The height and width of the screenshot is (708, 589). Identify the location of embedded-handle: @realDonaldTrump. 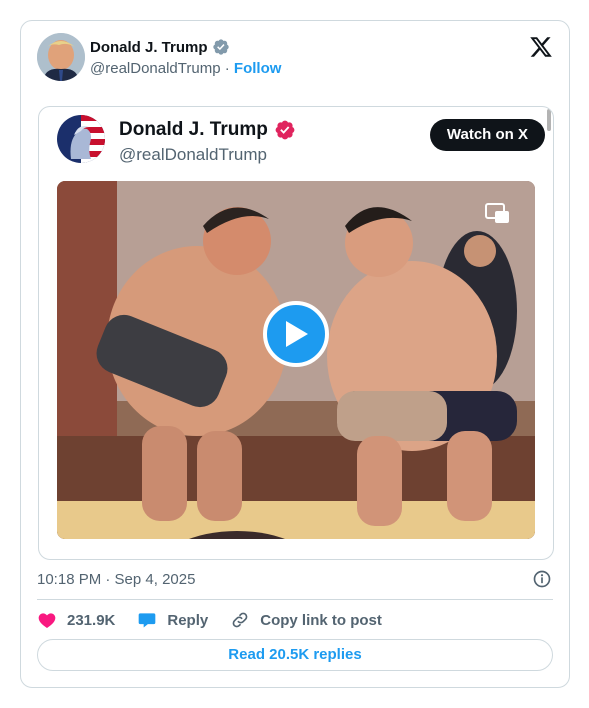
(193, 155).